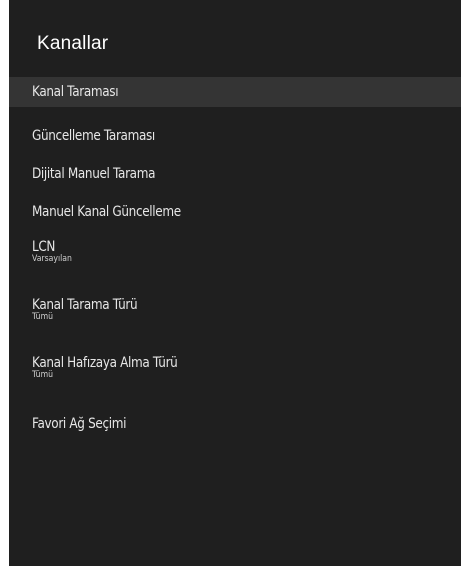 This screenshot has height=566, width=461. Describe the element at coordinates (85, 305) in the screenshot. I see `menu-item-label: Kanal Tarama Türü` at that location.